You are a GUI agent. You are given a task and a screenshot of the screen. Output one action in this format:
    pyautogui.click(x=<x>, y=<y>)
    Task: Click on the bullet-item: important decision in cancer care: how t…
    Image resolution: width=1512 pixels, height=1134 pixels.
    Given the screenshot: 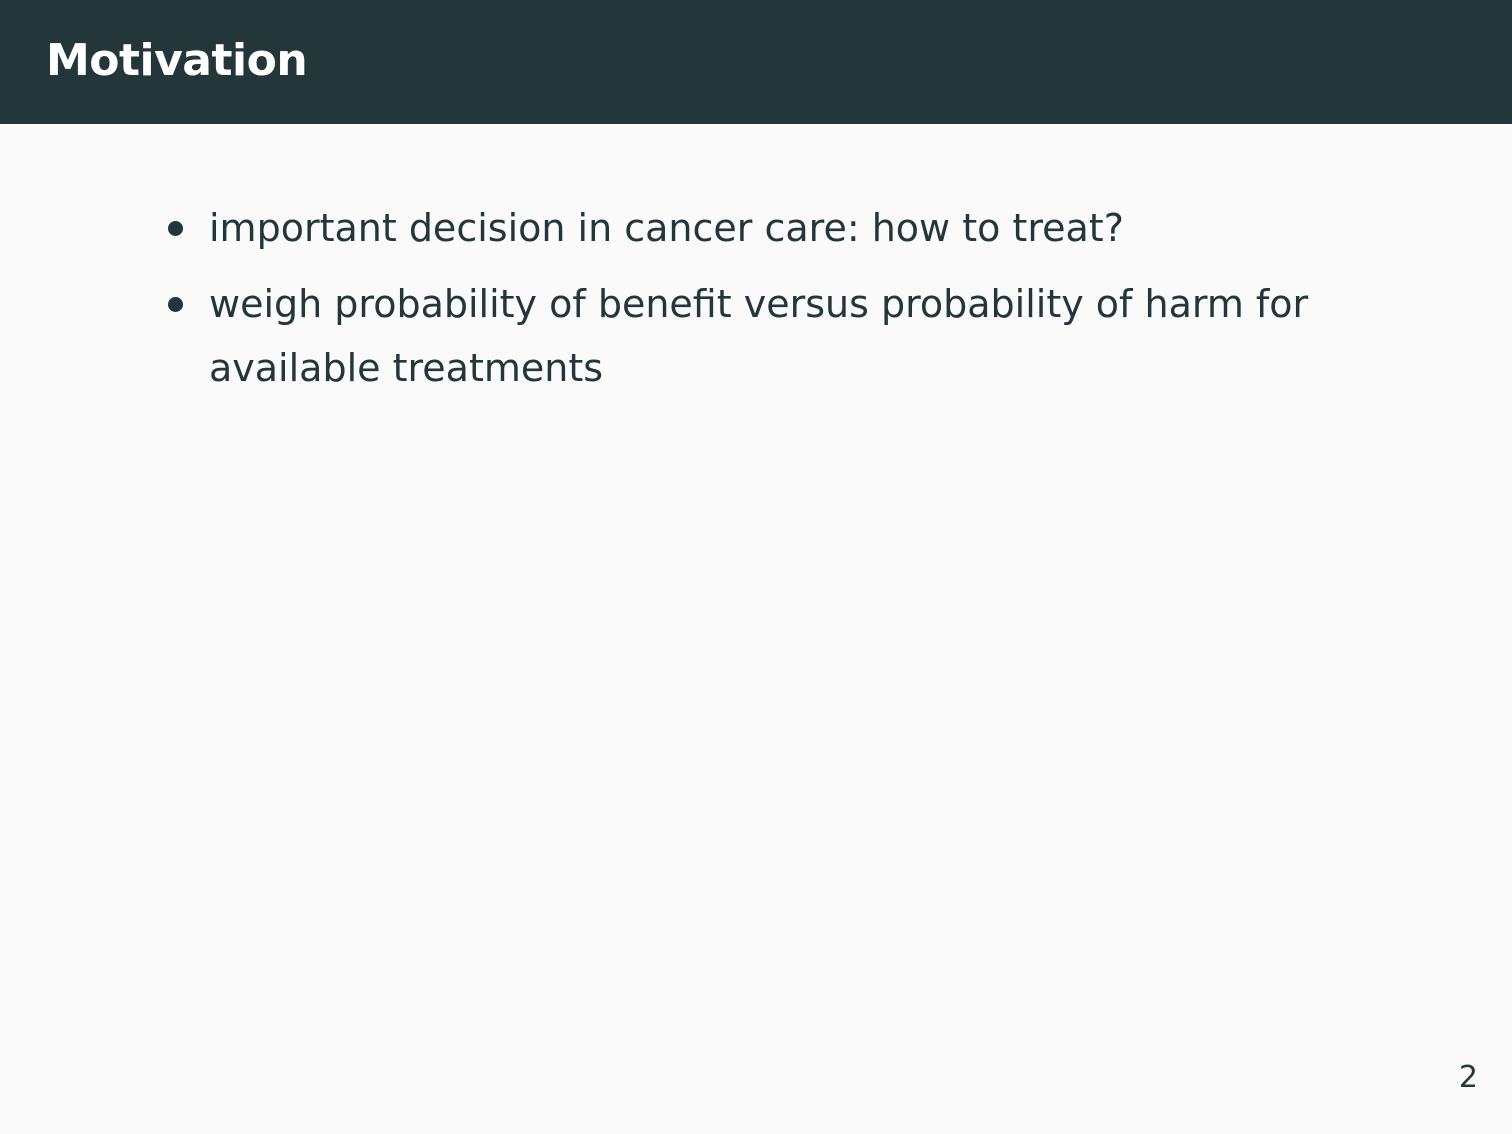 What is the action you would take?
    pyautogui.click(x=744, y=228)
    